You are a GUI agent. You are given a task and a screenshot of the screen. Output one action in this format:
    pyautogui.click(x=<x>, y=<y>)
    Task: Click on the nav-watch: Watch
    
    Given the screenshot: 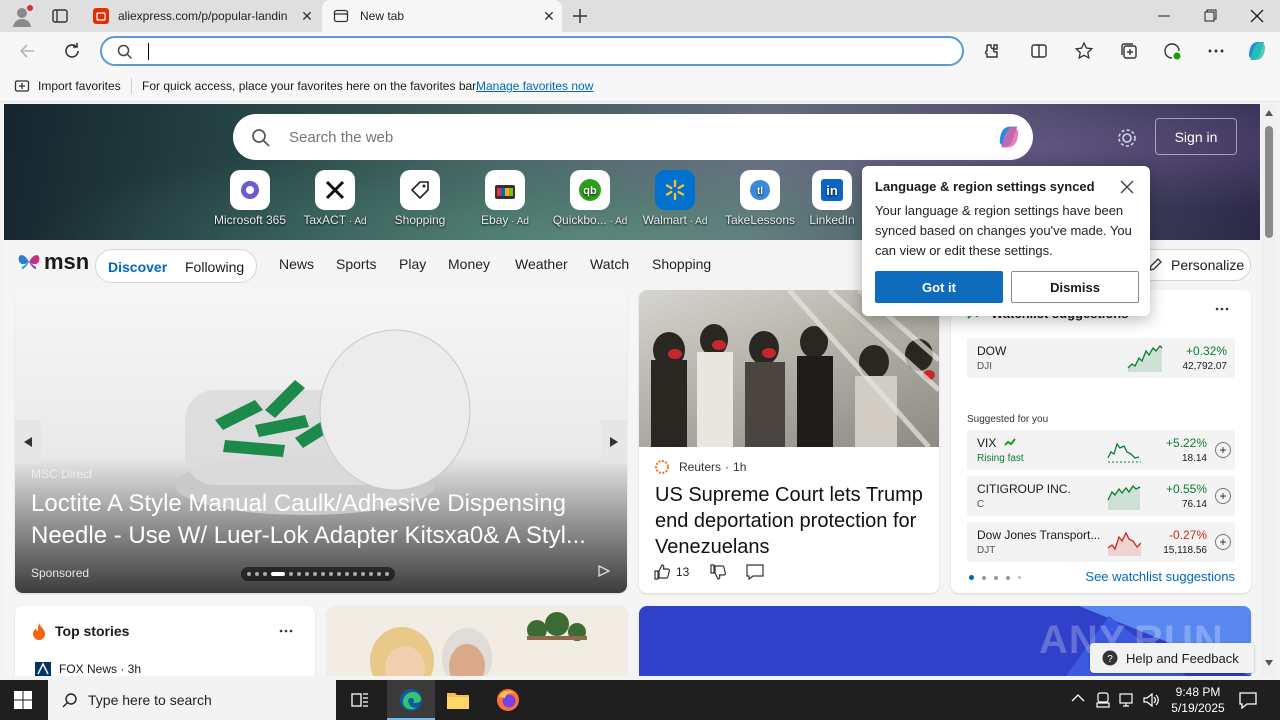 What is the action you would take?
    pyautogui.click(x=609, y=264)
    